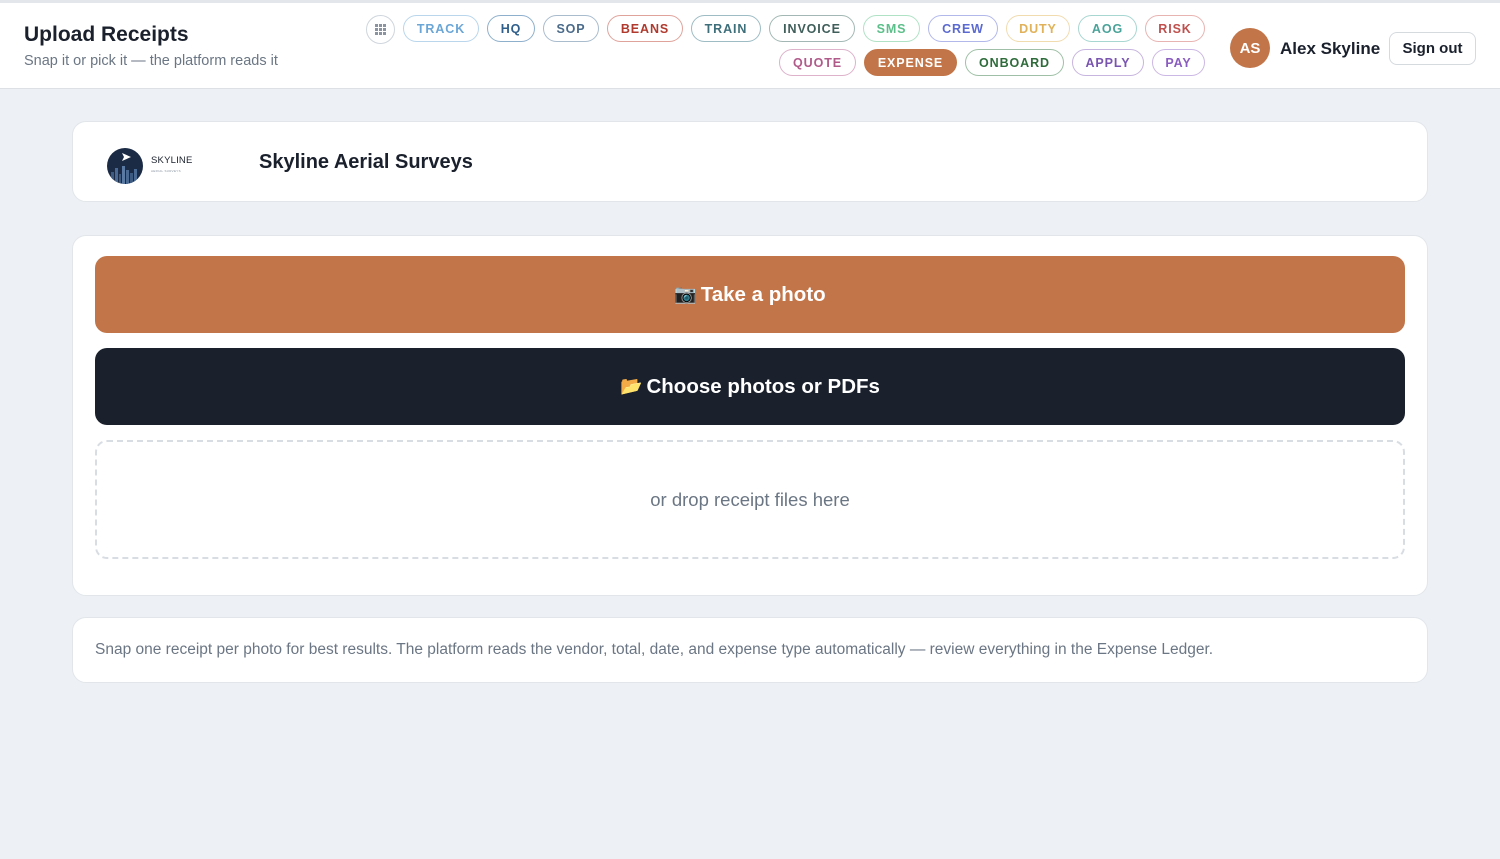 The width and height of the screenshot is (1500, 859). Describe the element at coordinates (910, 62) in the screenshot. I see `nav-pill-expense: EXPENSE` at that location.